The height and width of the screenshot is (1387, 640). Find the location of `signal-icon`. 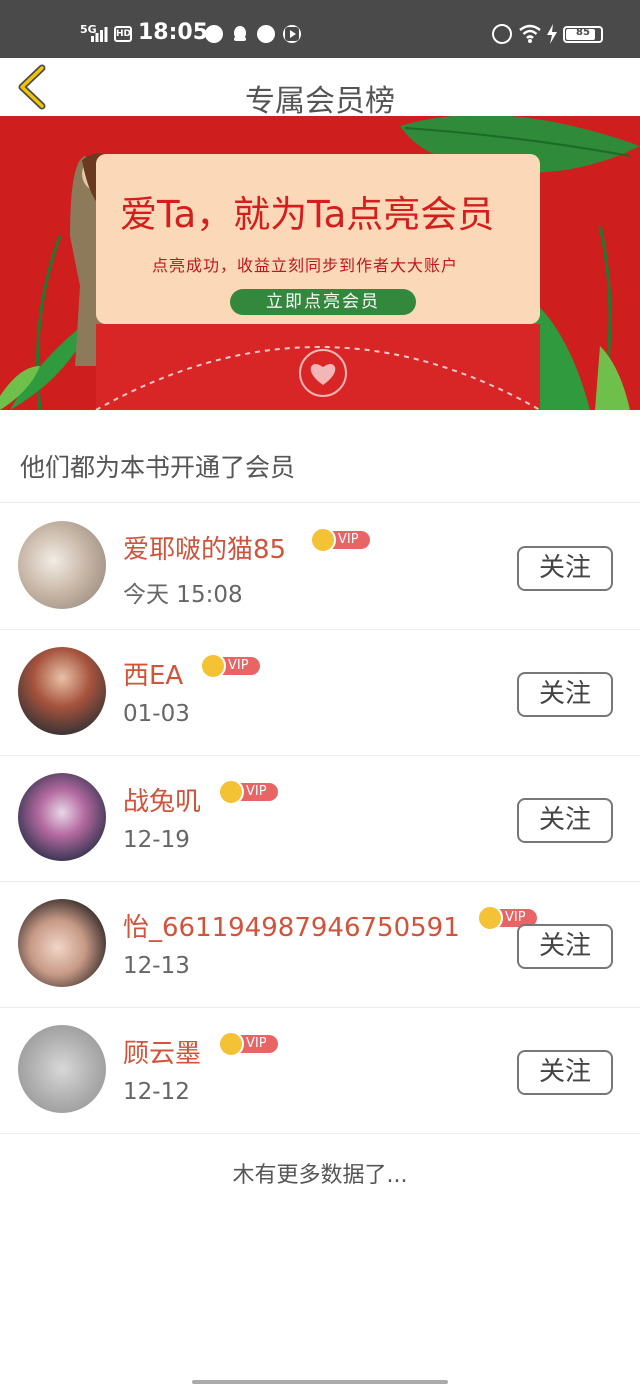

signal-icon is located at coordinates (99, 34).